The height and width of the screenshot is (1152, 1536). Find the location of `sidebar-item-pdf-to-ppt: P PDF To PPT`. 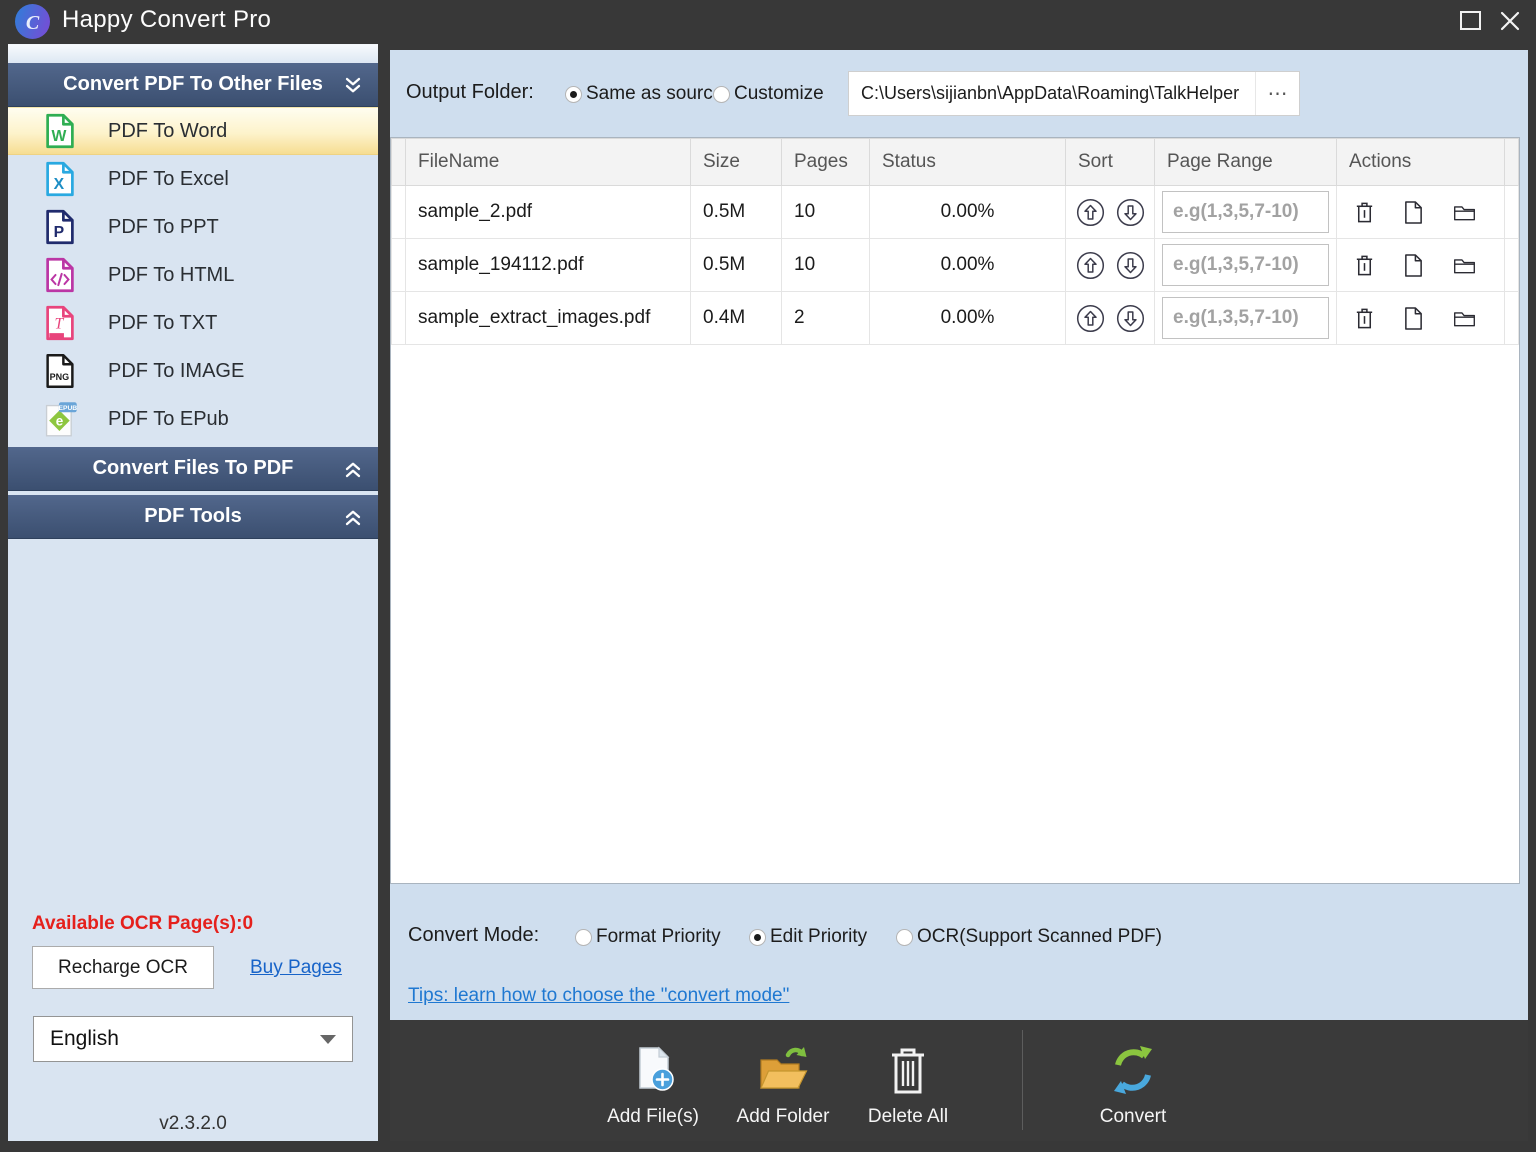

sidebar-item-pdf-to-ppt: P PDF To PPT is located at coordinates (193, 227).